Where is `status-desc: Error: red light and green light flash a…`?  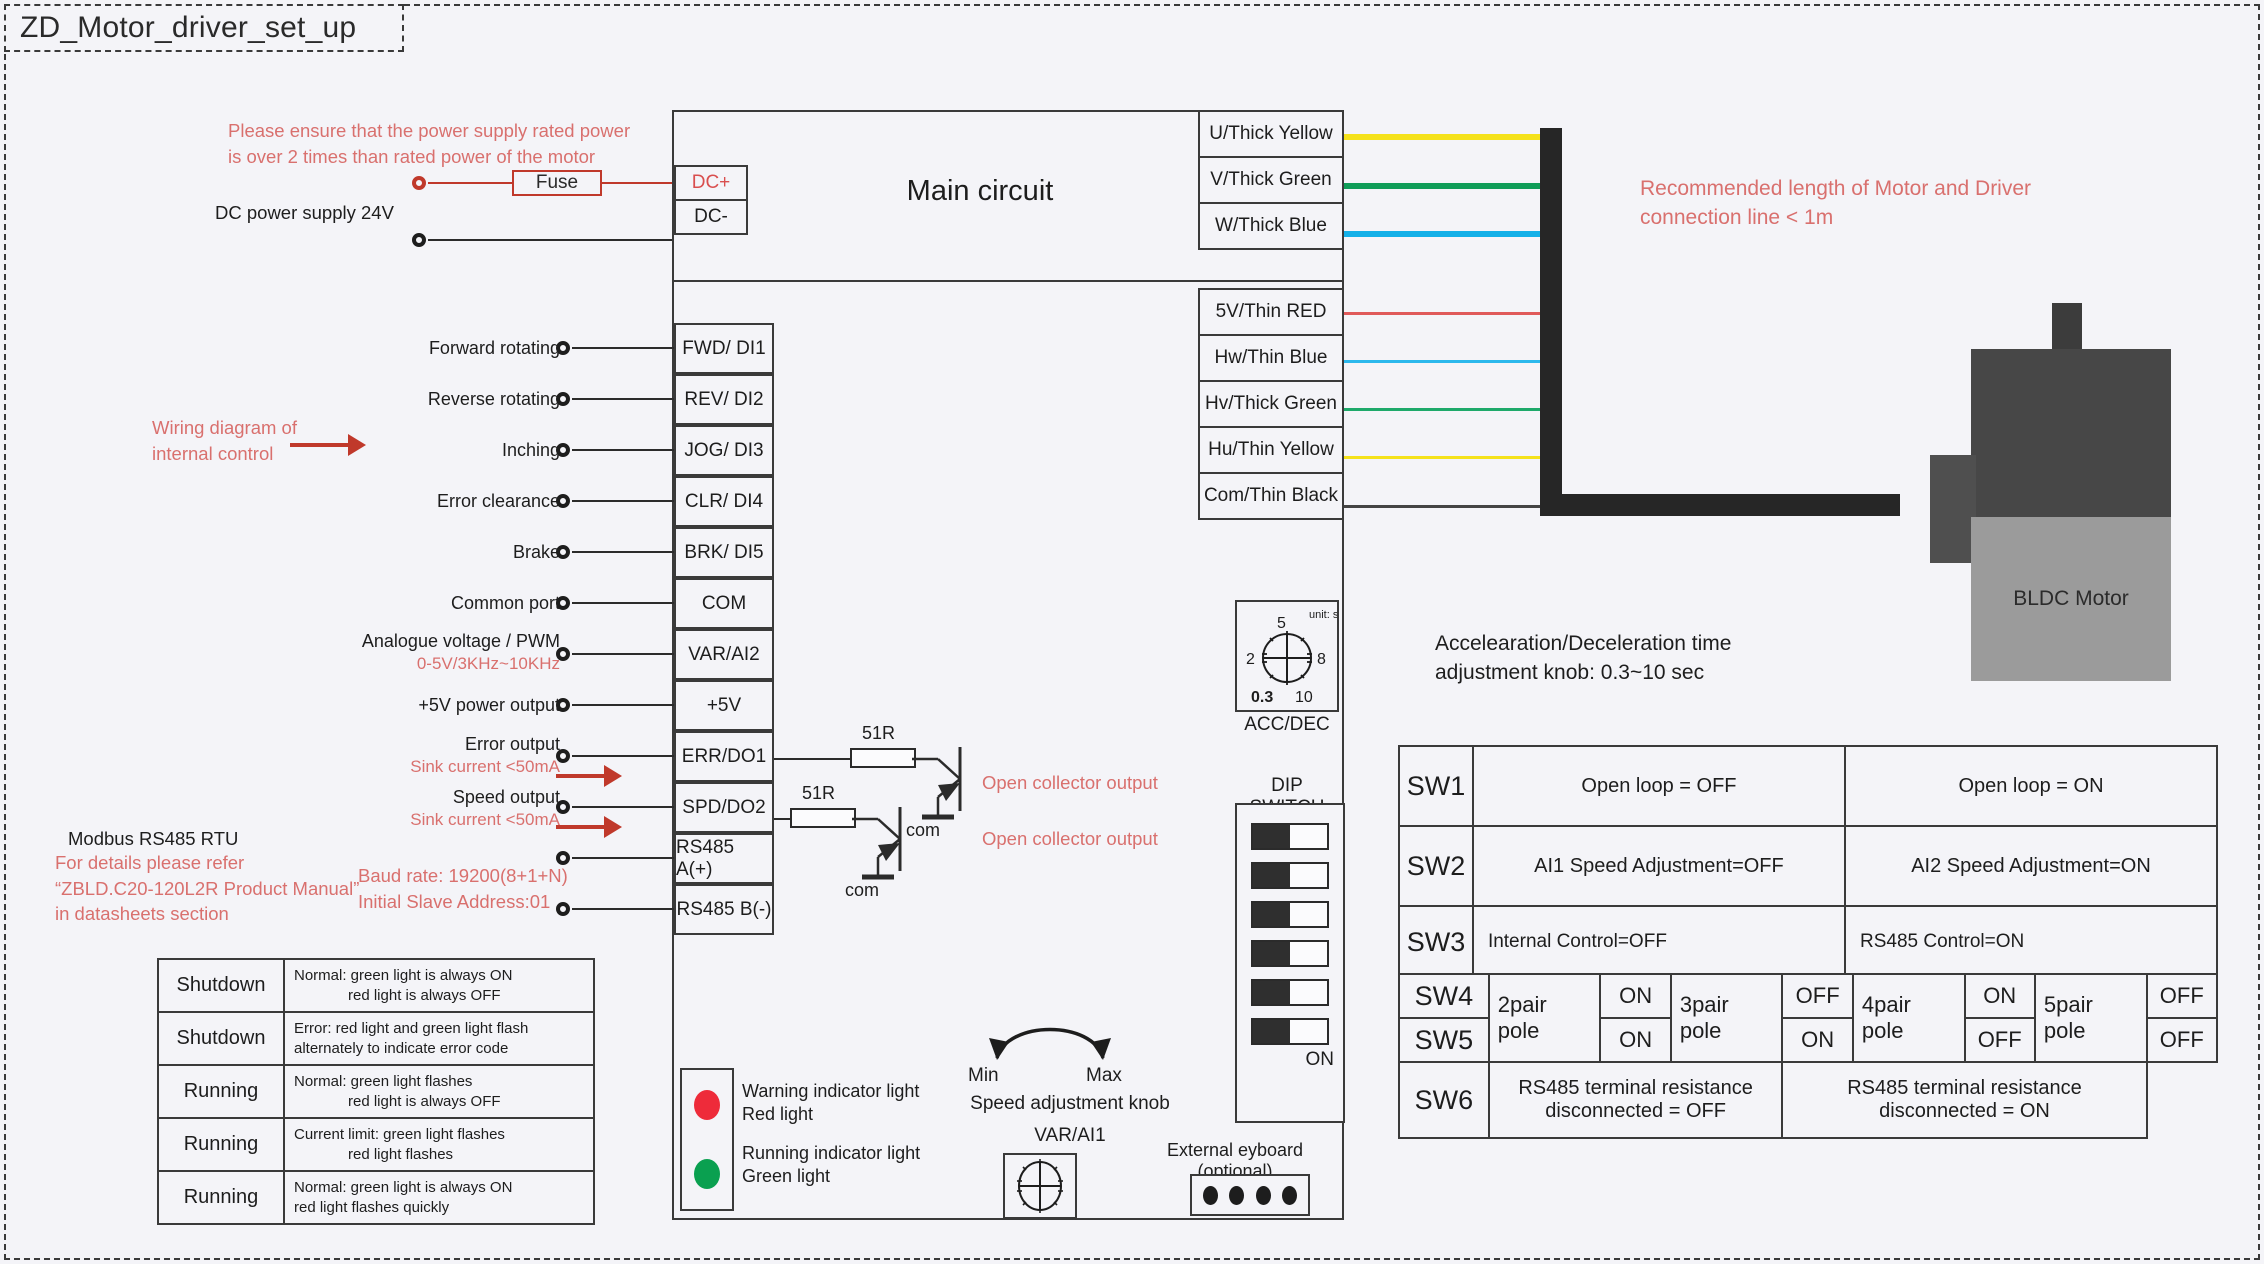
status-desc: Error: red light and green light flash a… is located at coordinates (439, 1038).